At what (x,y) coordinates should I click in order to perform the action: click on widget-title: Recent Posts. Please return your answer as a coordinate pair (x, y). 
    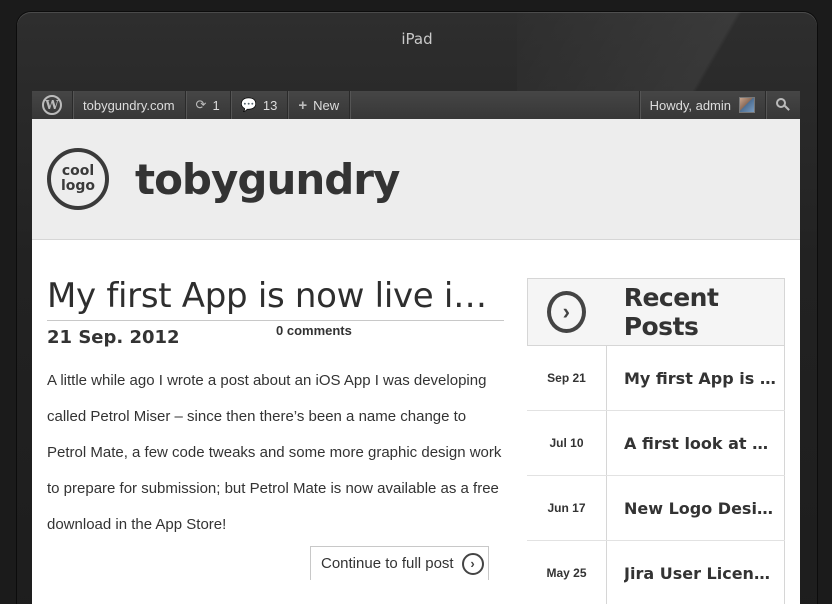
    Looking at the image, I should click on (671, 312).